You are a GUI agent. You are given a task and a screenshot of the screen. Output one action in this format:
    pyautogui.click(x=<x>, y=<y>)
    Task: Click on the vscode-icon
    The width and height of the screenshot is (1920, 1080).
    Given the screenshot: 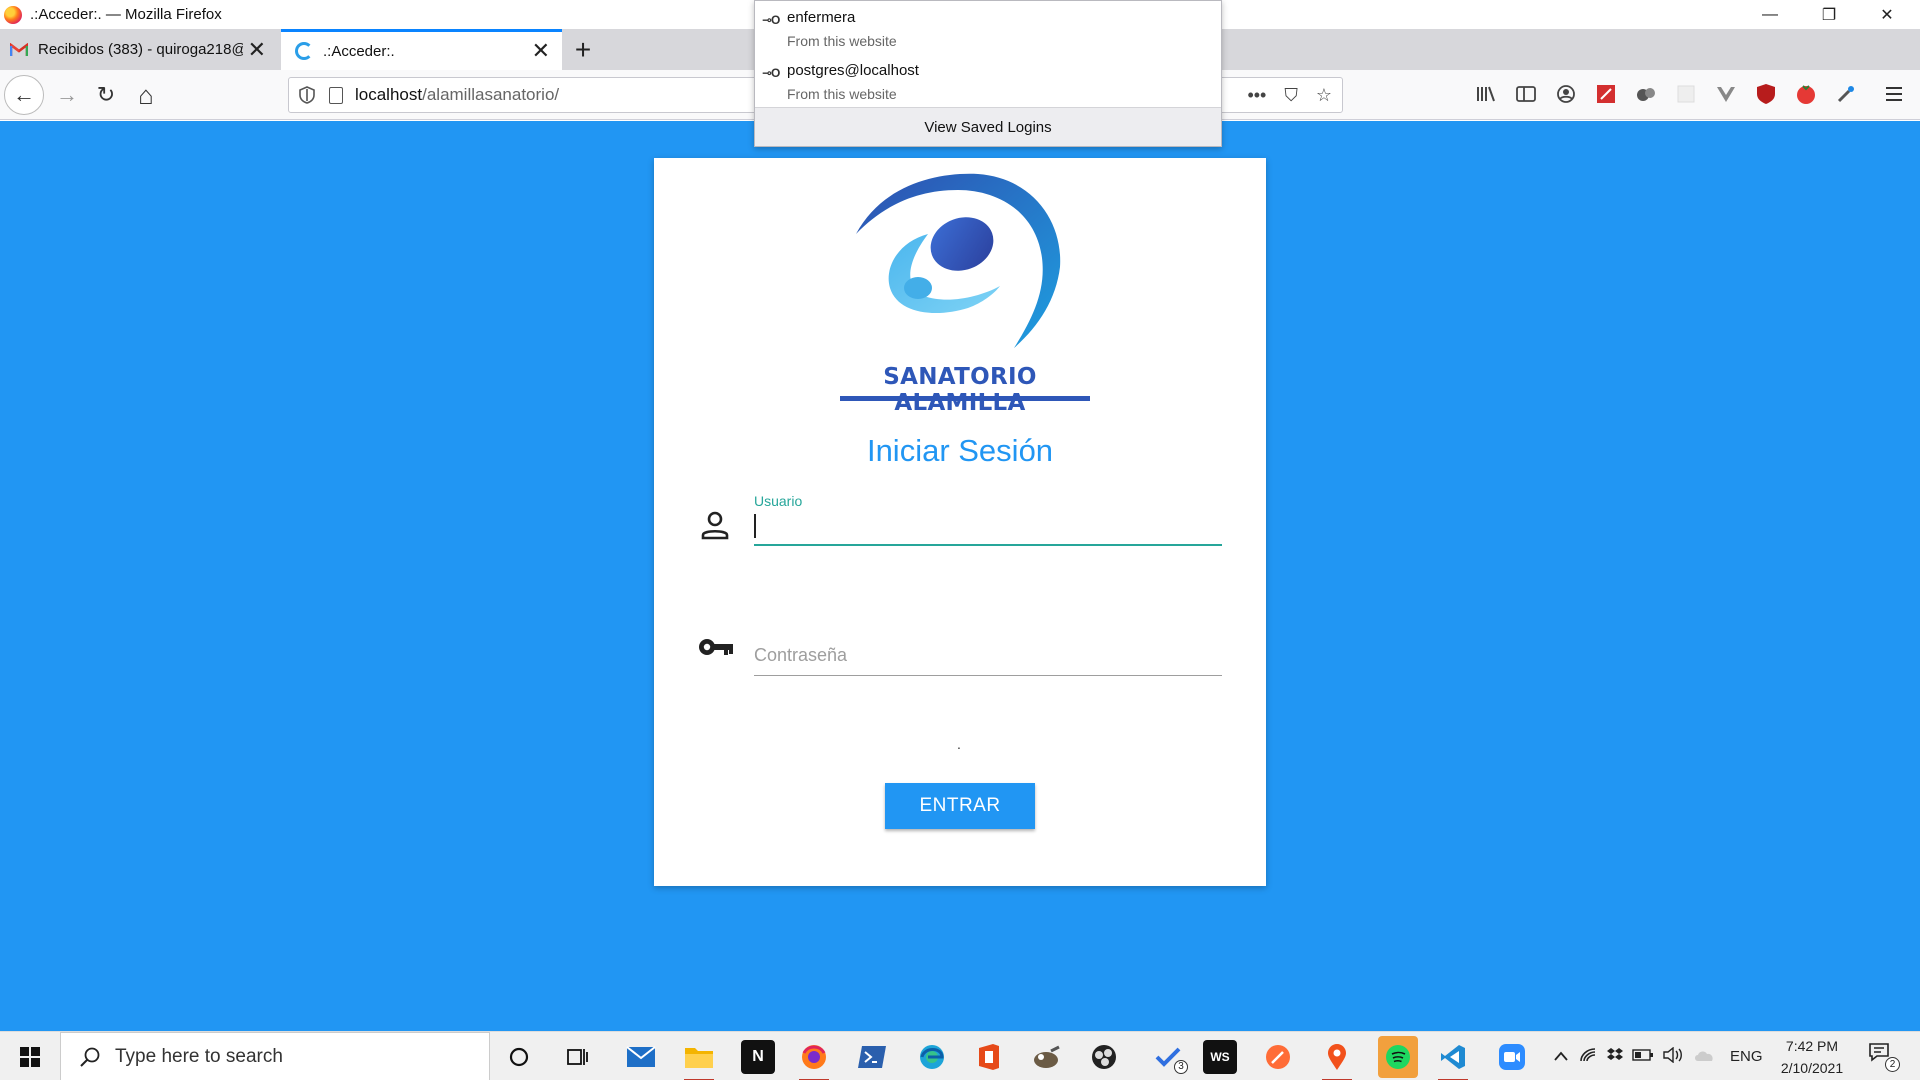 What is the action you would take?
    pyautogui.click(x=1453, y=1060)
    